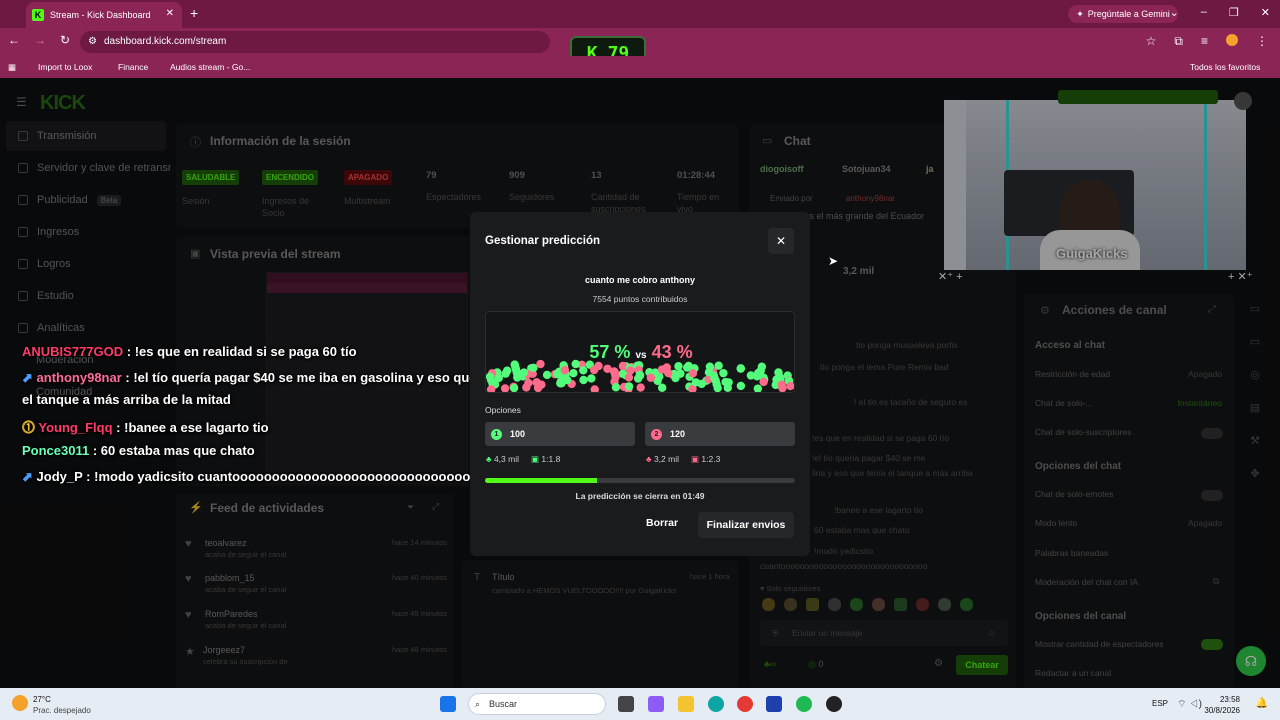 Image resolution: width=1280 pixels, height=720 pixels. What do you see at coordinates (1234, 12) in the screenshot?
I see `restore-icon: ❐` at bounding box center [1234, 12].